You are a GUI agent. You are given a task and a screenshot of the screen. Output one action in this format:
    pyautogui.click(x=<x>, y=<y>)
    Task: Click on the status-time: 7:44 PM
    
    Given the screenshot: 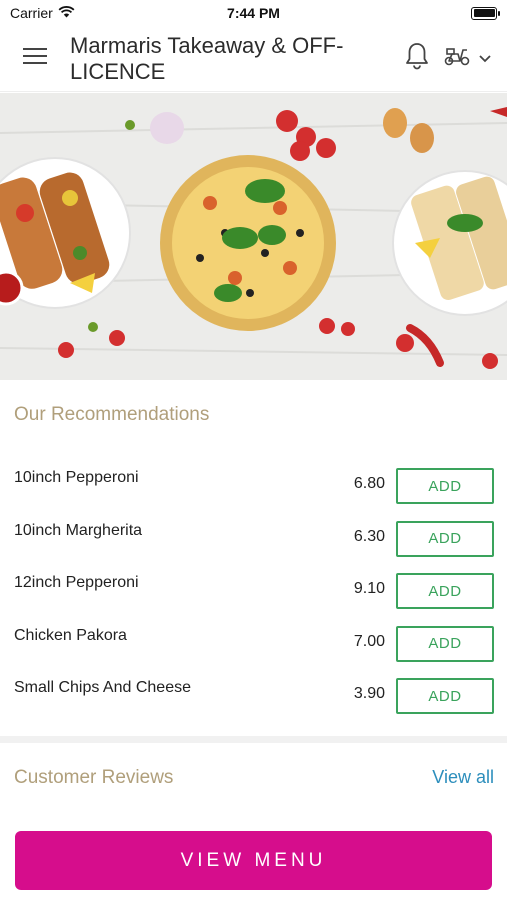 What is the action you would take?
    pyautogui.click(x=253, y=13)
    